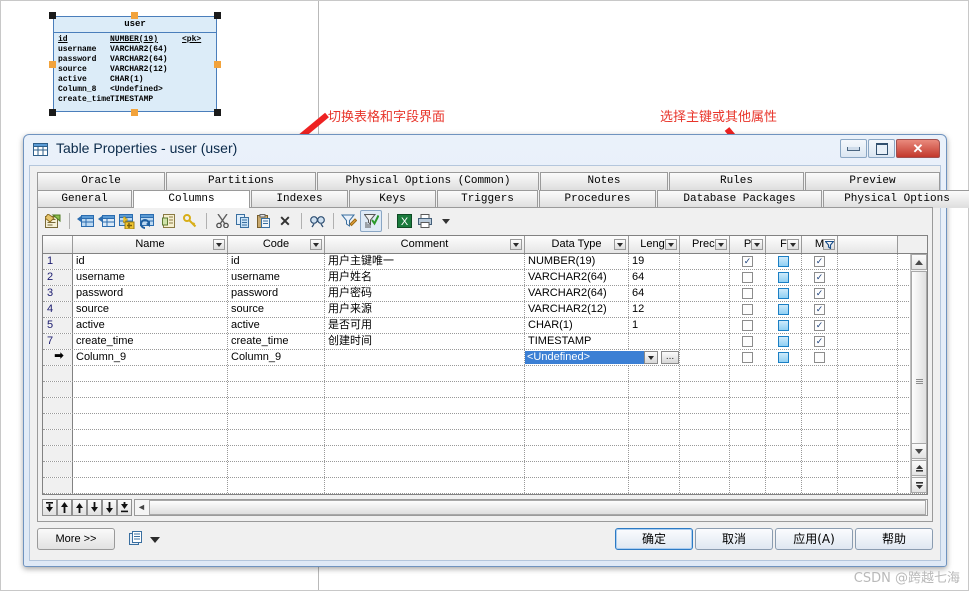 This screenshot has width=969, height=591. I want to click on tab-indexes: Indexes, so click(299, 199).